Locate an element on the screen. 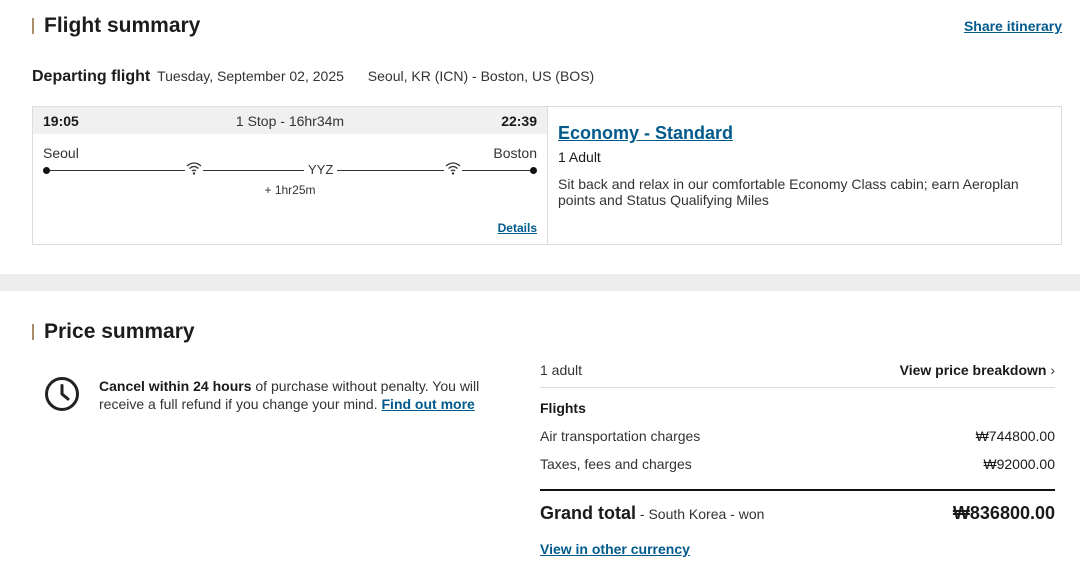  fare-type-link: Economy - Standard is located at coordinates (645, 133).